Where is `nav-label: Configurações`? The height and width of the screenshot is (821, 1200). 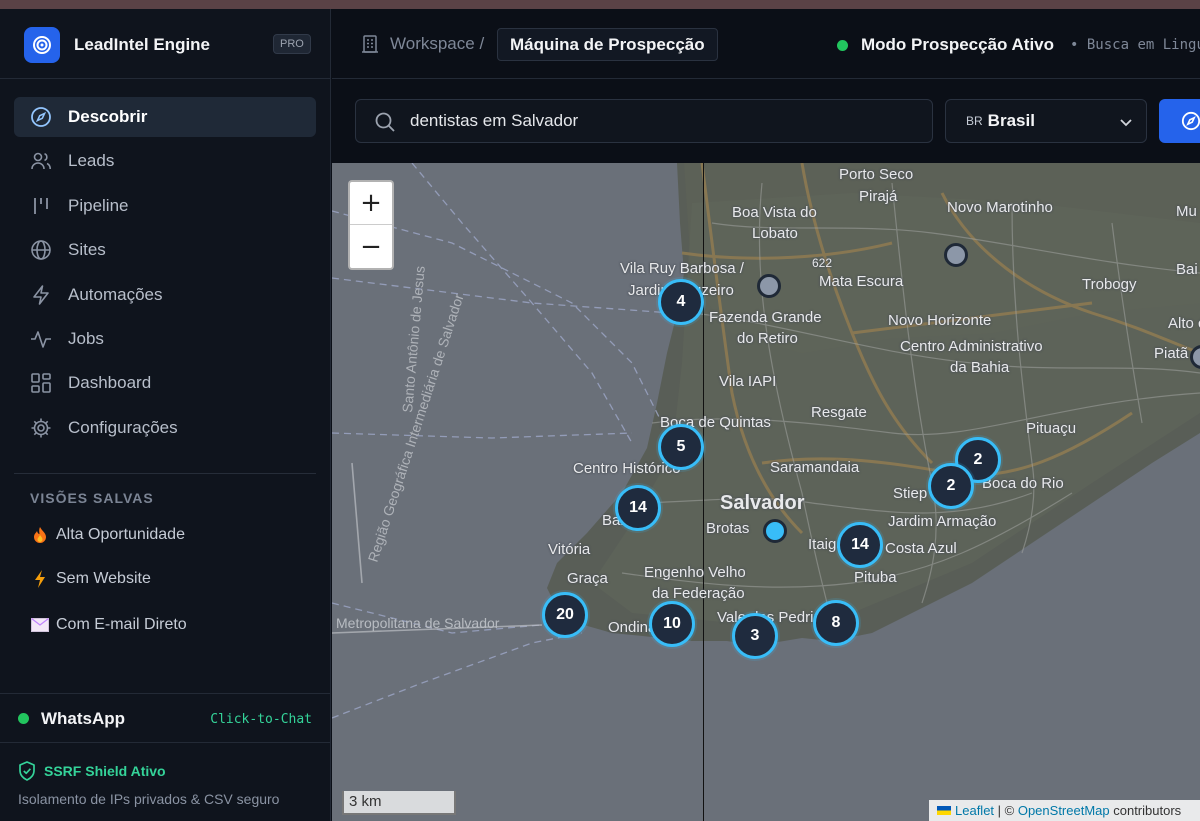
nav-label: Configurações is located at coordinates (123, 427).